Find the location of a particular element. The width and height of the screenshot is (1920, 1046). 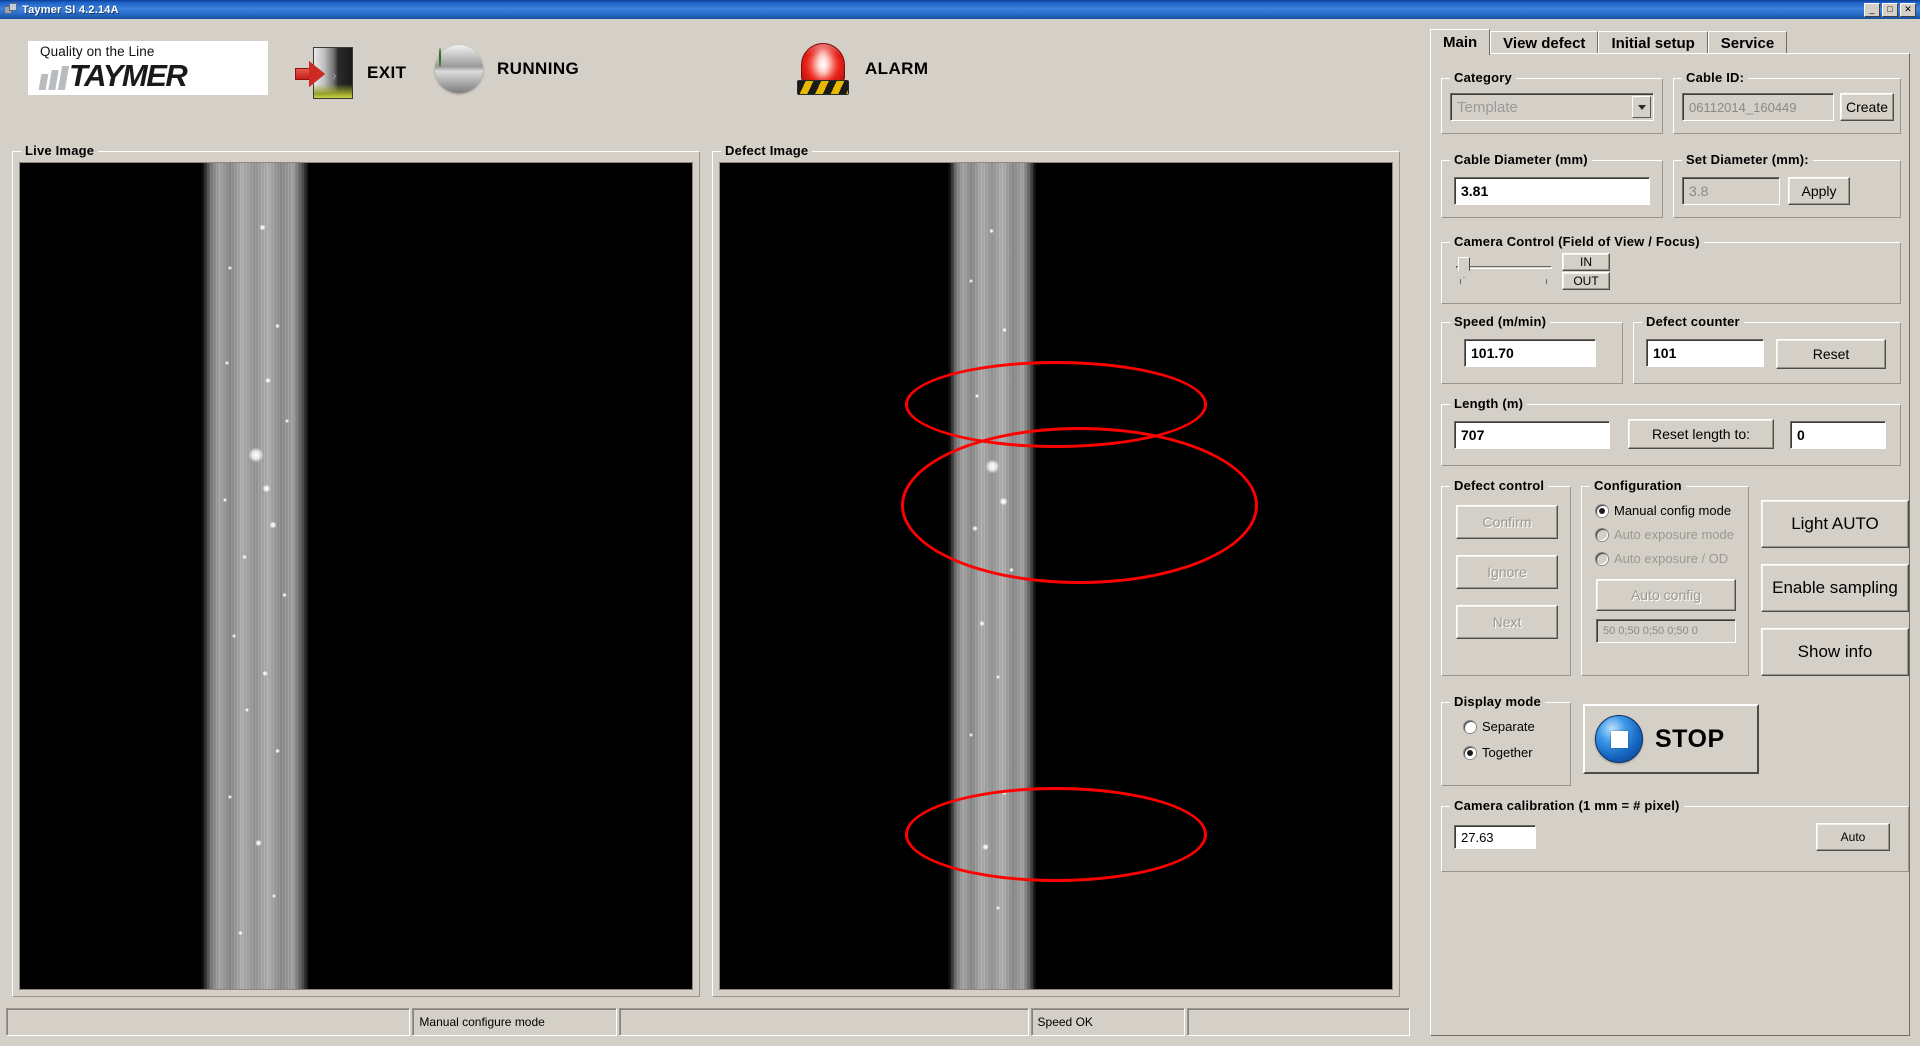

window-titlebar: Taymer SI 4.2.14A _ □ ✕ is located at coordinates (960, 9).